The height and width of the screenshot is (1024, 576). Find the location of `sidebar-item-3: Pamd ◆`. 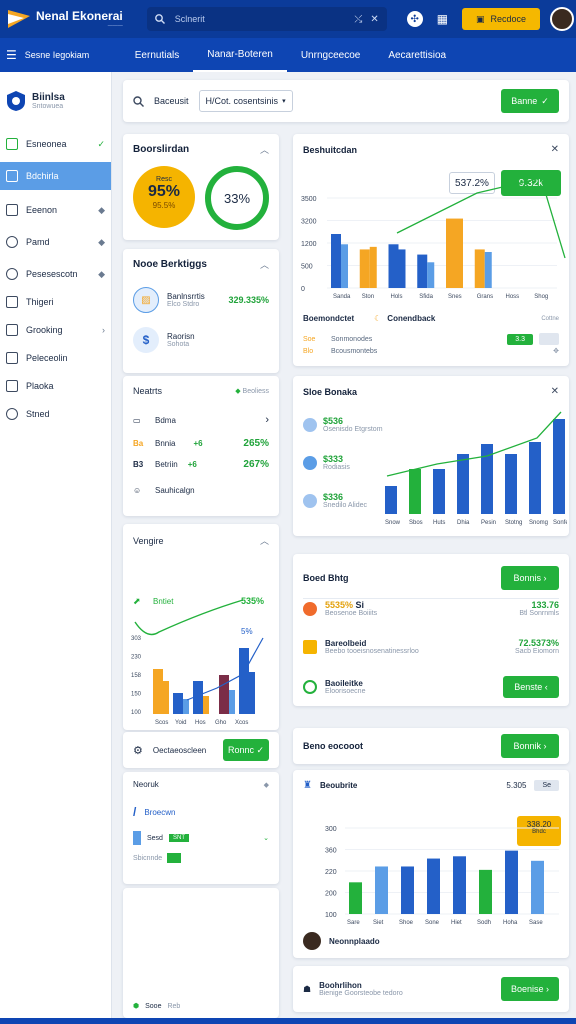

sidebar-item-3: Pamd ◆ is located at coordinates (55, 242).